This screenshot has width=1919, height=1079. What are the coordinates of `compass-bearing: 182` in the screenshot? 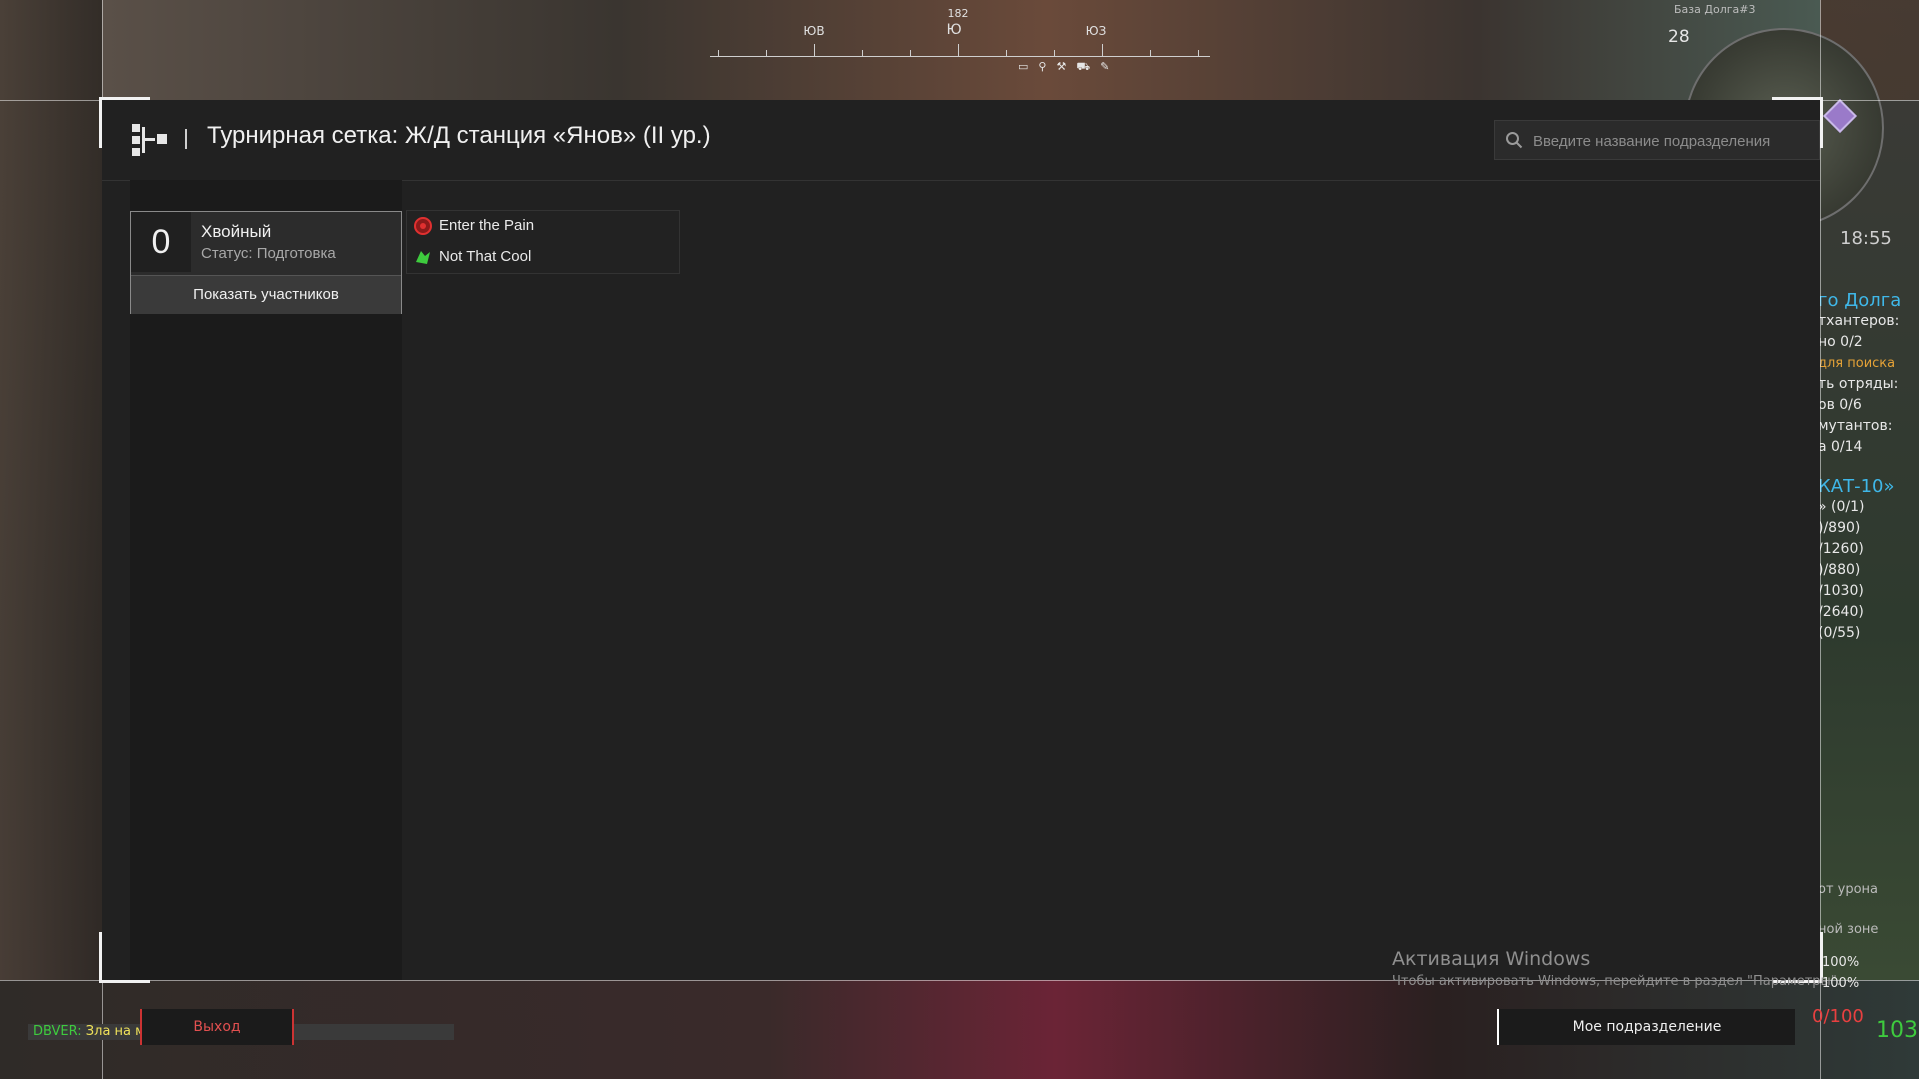 It's located at (958, 13).